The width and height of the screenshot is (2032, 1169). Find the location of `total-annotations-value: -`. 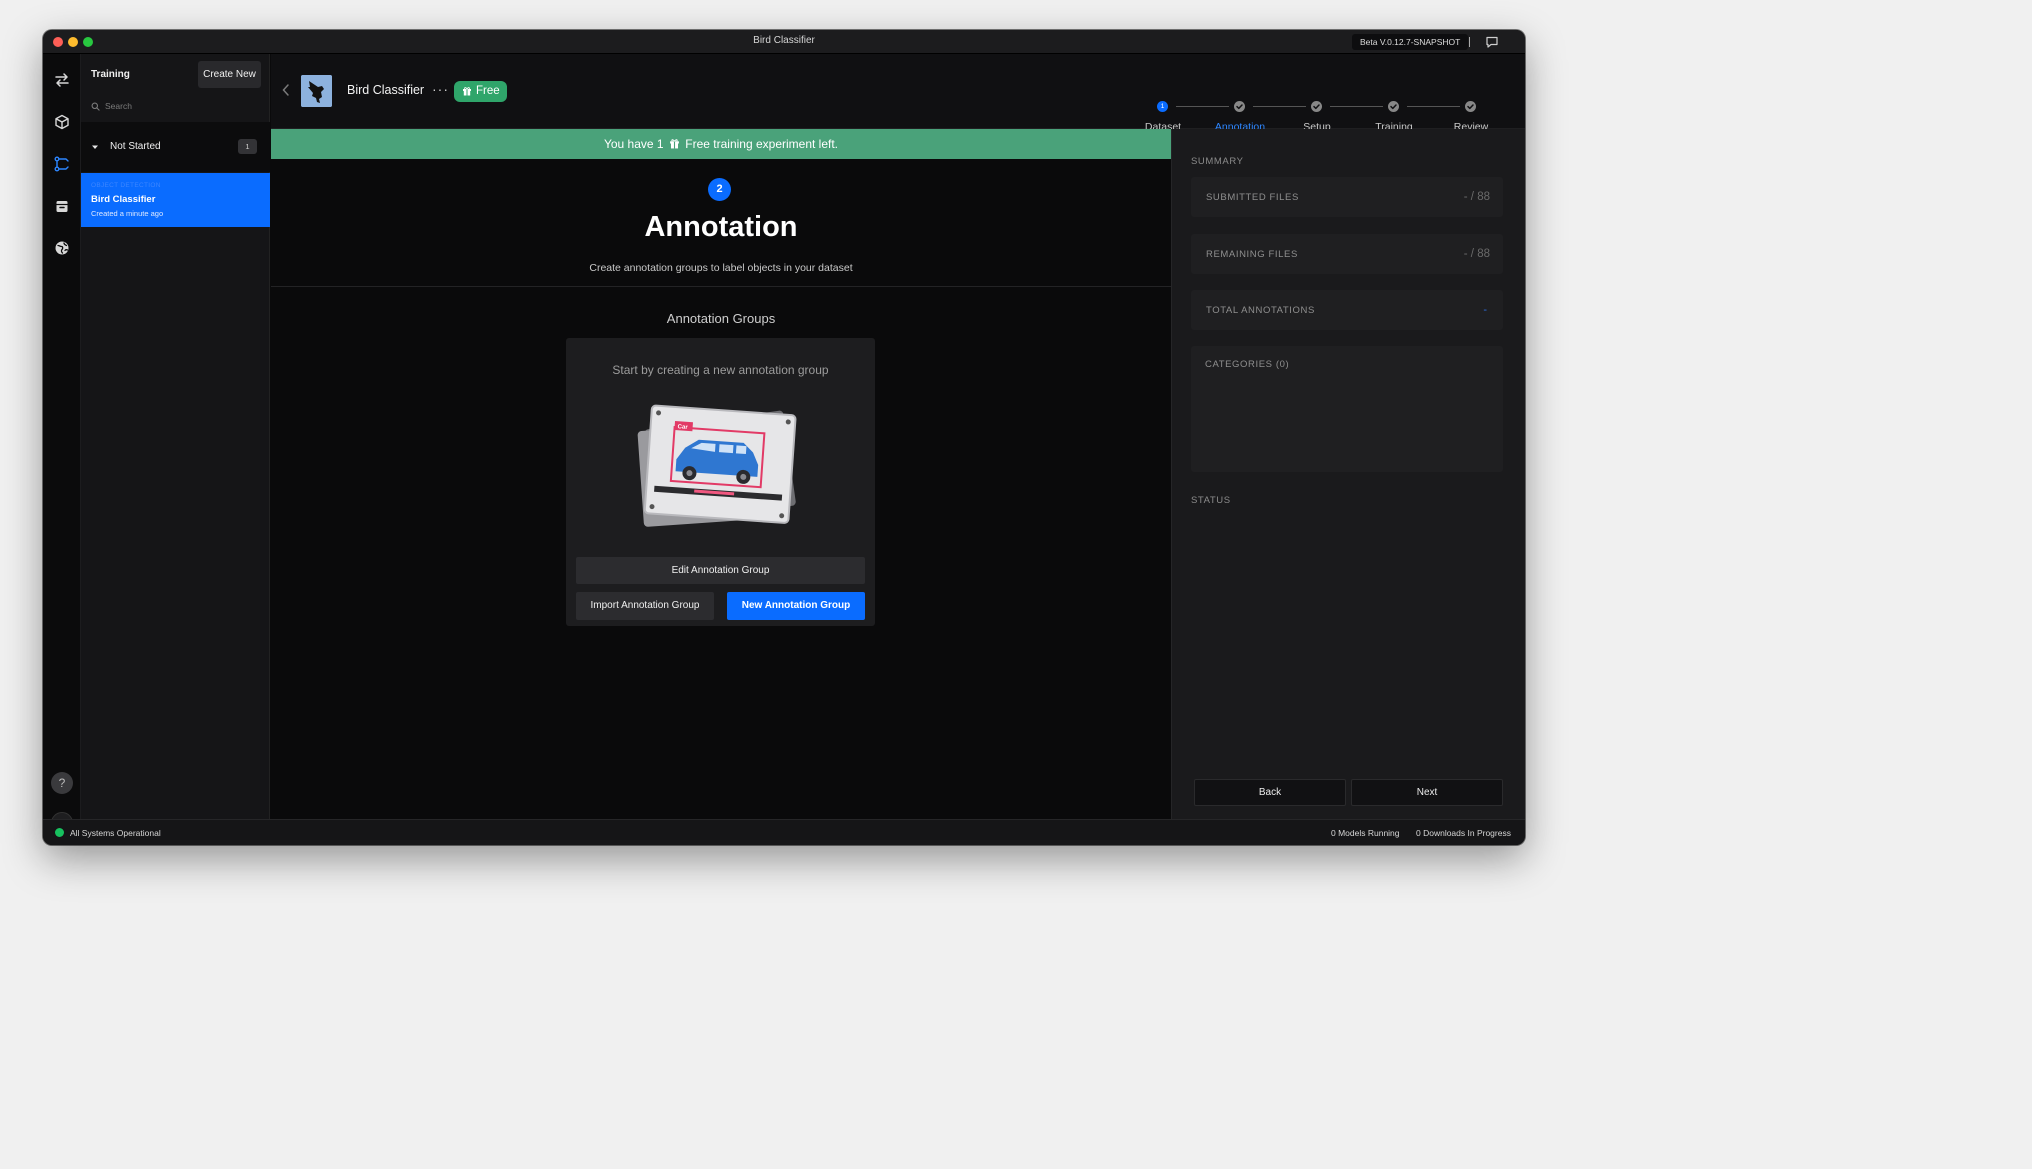

total-annotations-value: - is located at coordinates (1485, 310).